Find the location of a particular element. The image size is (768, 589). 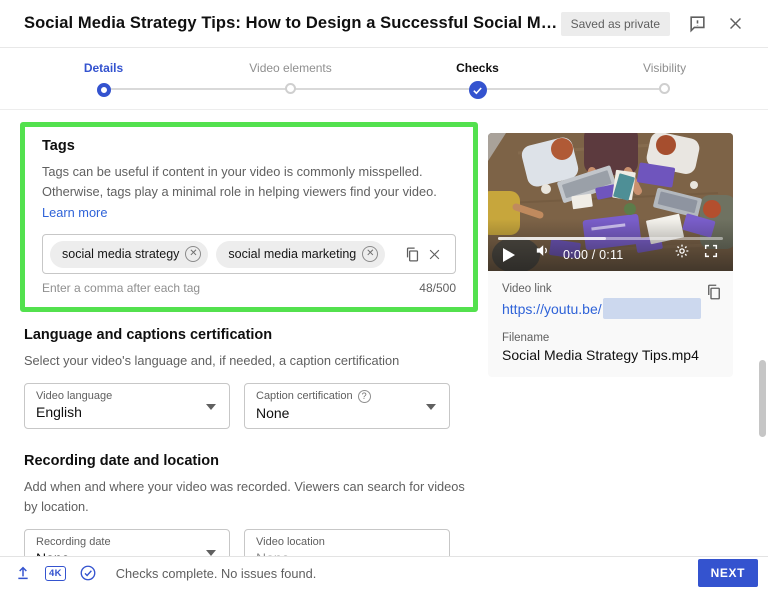

player-controls: 0:00 / 0:11 is located at coordinates (610, 255).